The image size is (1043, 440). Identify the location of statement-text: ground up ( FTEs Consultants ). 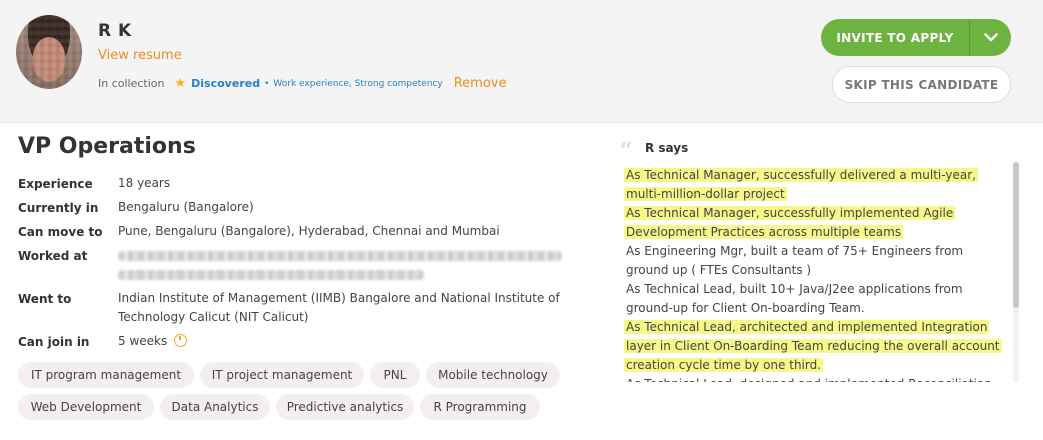
(719, 270).